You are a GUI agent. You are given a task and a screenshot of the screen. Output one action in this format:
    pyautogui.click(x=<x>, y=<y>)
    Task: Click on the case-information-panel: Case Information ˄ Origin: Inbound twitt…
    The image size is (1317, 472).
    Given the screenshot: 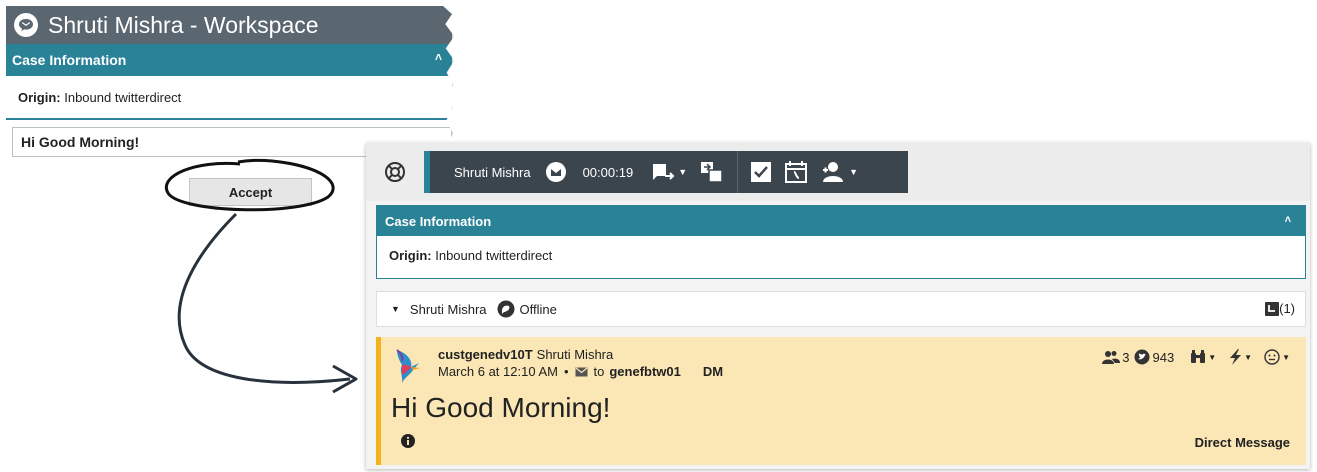 What is the action you would take?
    pyautogui.click(x=841, y=242)
    